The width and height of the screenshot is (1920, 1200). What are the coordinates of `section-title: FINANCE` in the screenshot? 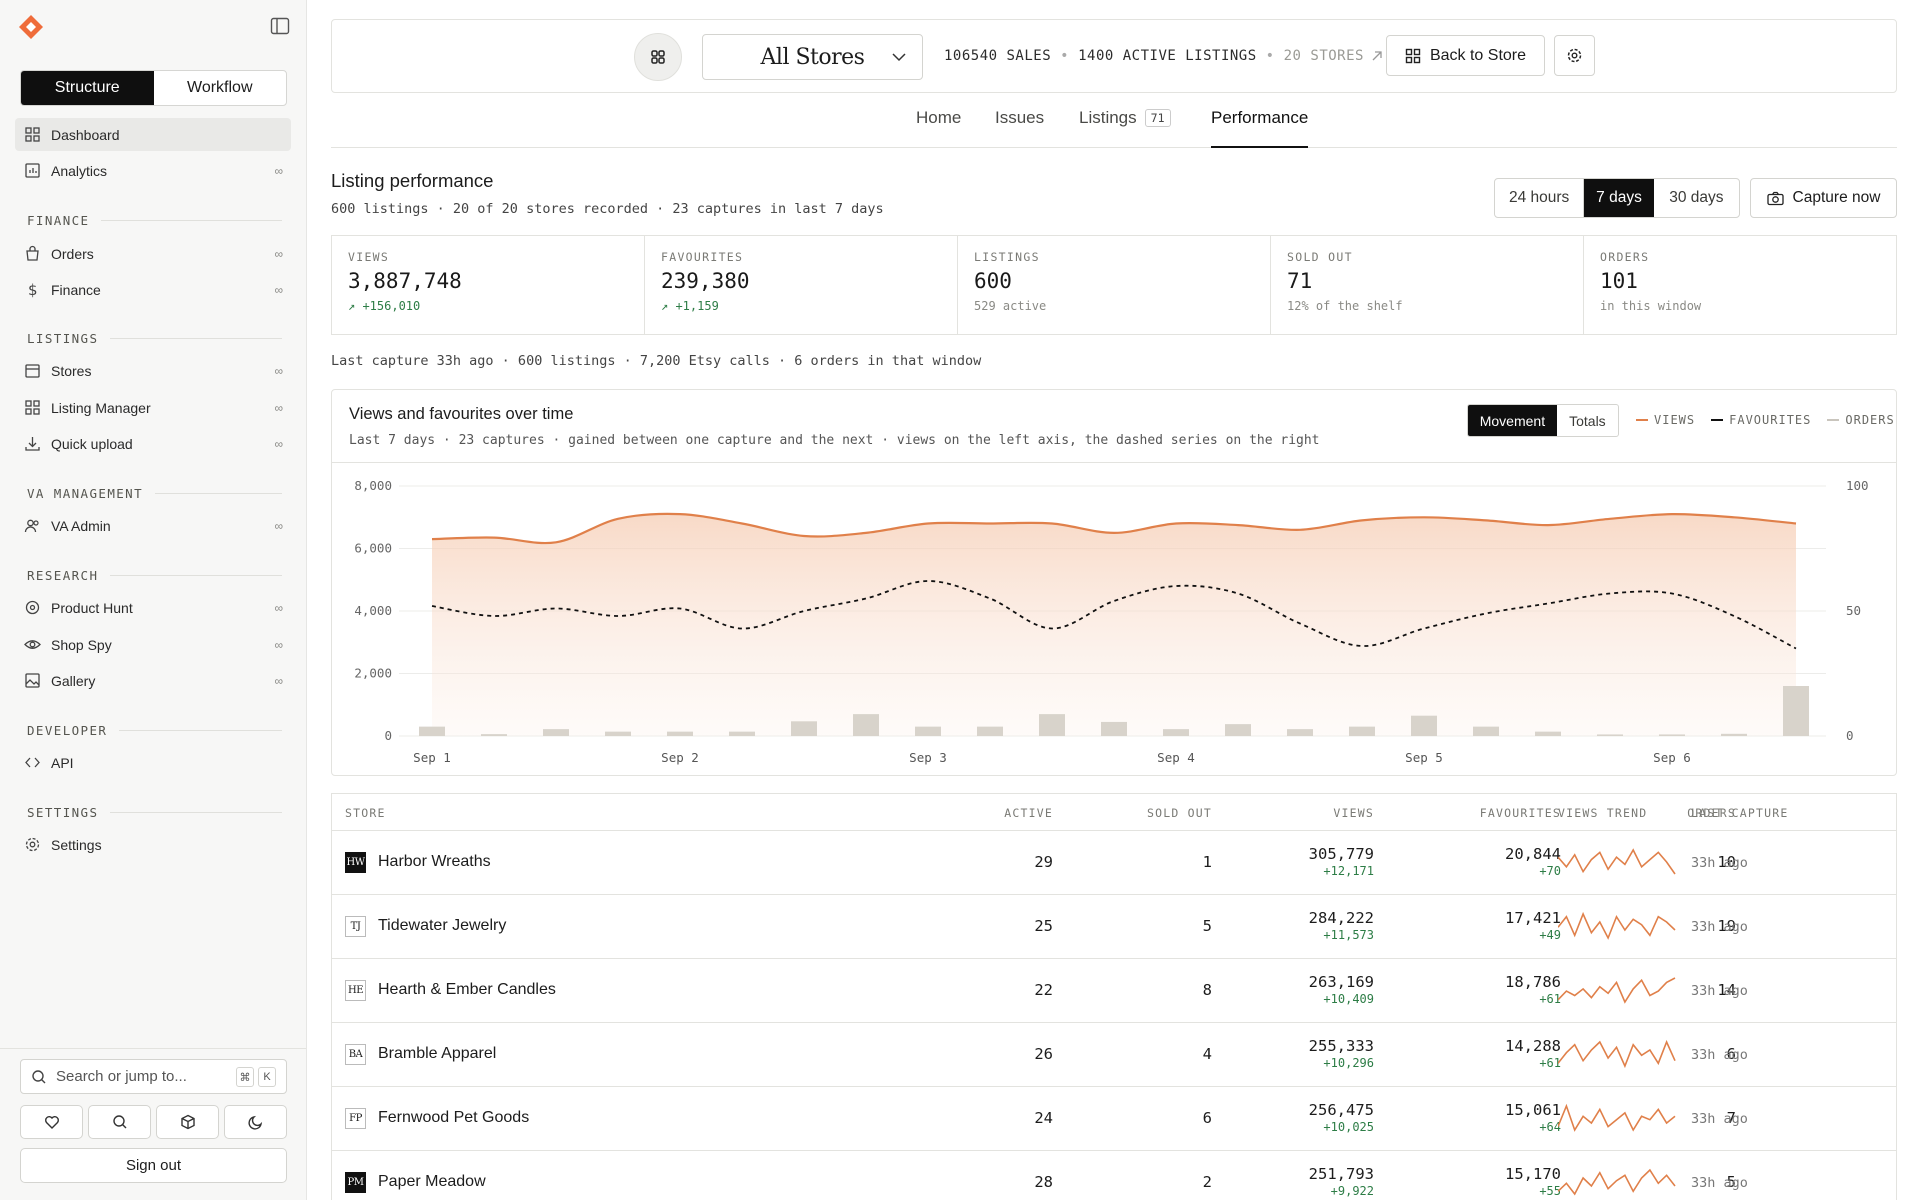 It's located at (58, 220).